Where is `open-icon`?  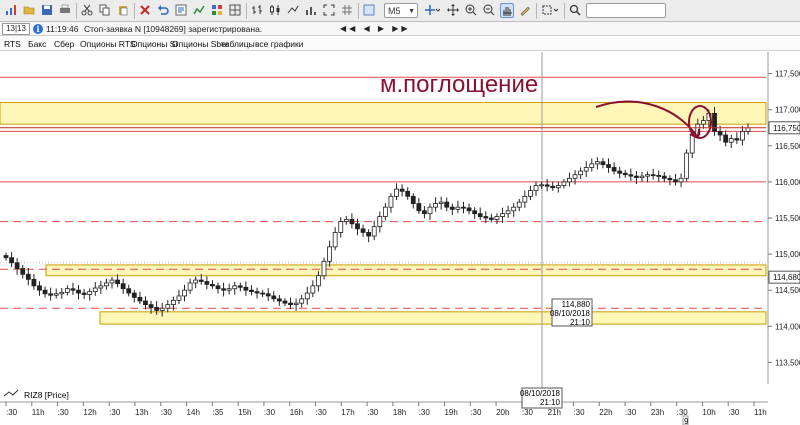
open-icon is located at coordinates (29, 10).